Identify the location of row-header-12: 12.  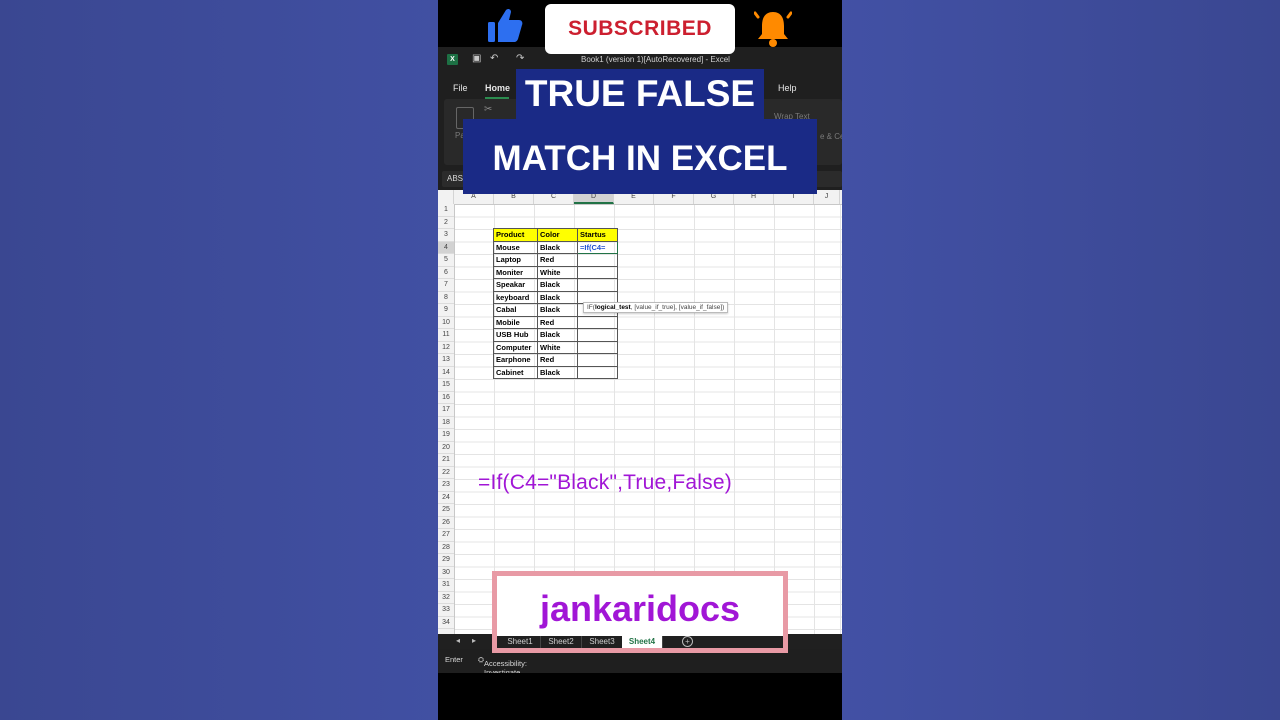
(446, 348).